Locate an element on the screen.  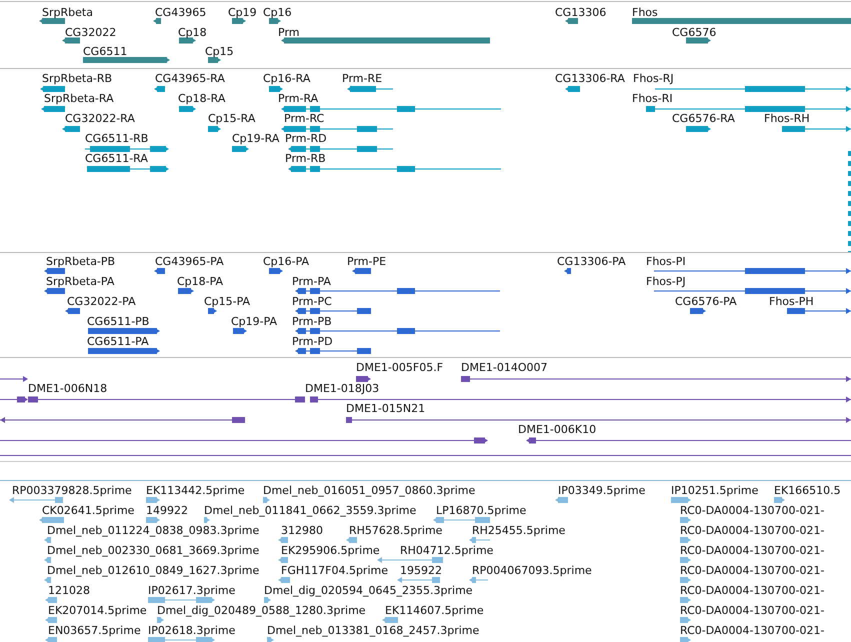
feature-label: SrpRbeta-PB is located at coordinates (81, 261).